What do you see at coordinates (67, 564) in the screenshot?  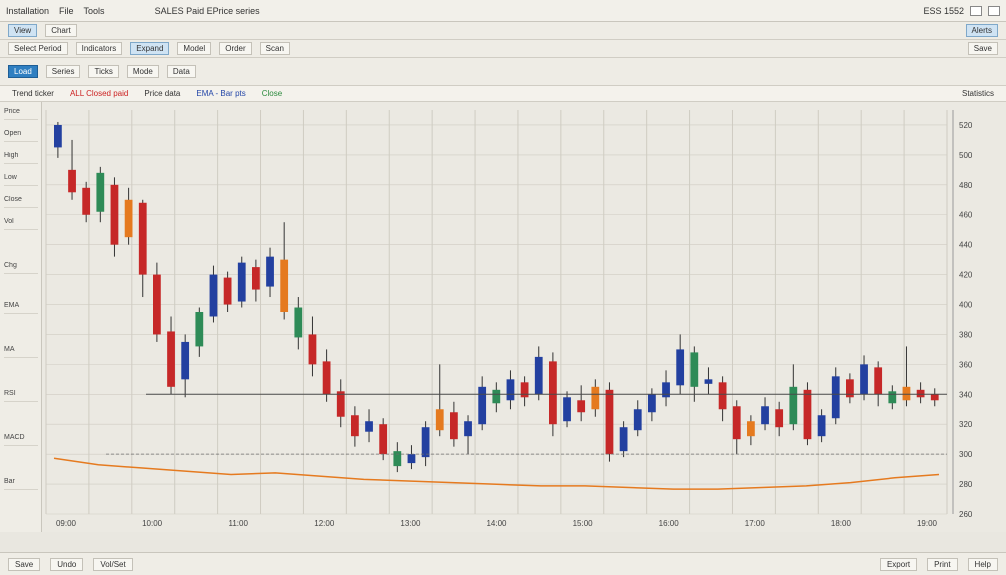 I see `footer-tab-undo: Undo` at bounding box center [67, 564].